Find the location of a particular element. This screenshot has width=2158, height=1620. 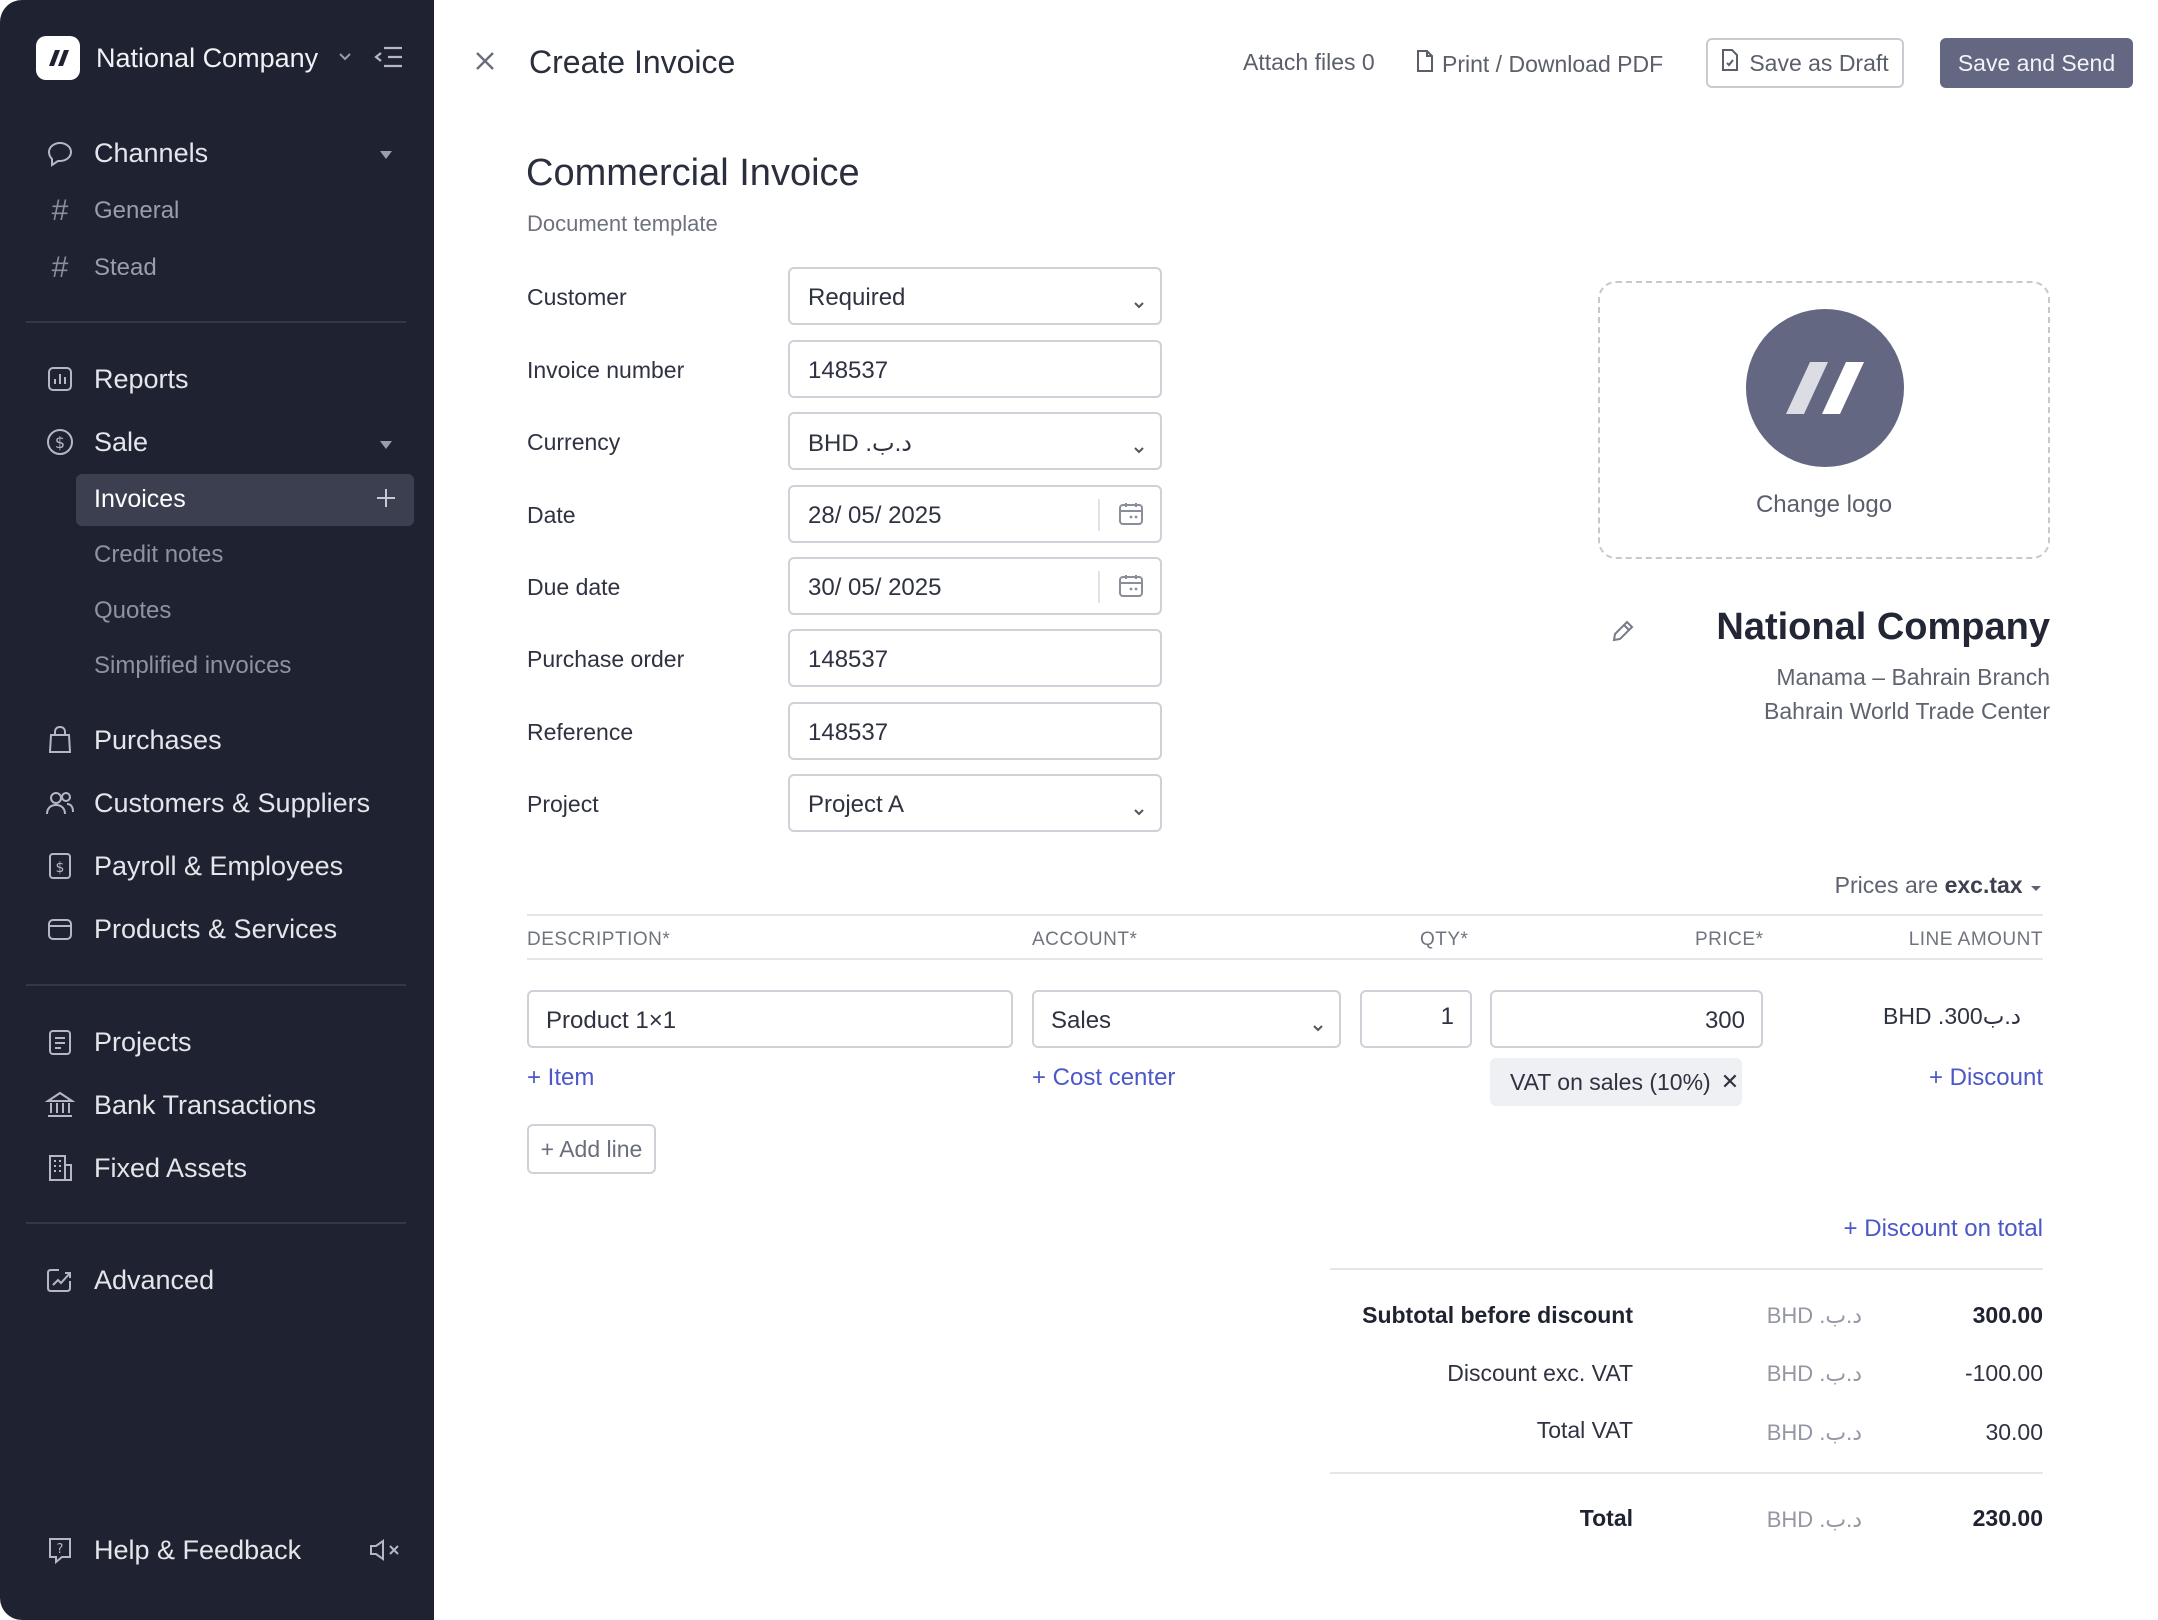

line-price-input: 300 is located at coordinates (1626, 1019).